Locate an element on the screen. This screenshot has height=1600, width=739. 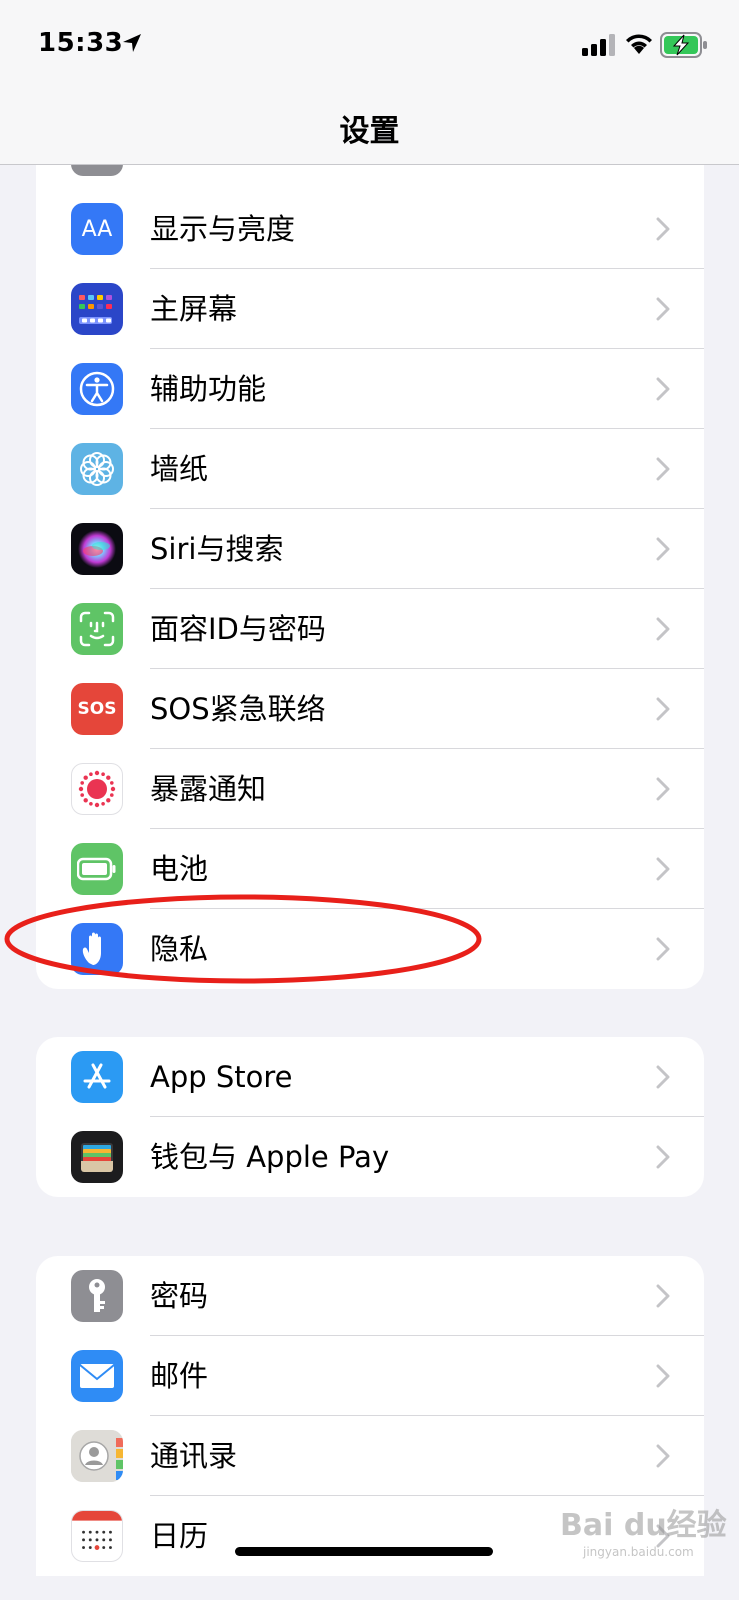
home-screen-icon is located at coordinates (97, 309).